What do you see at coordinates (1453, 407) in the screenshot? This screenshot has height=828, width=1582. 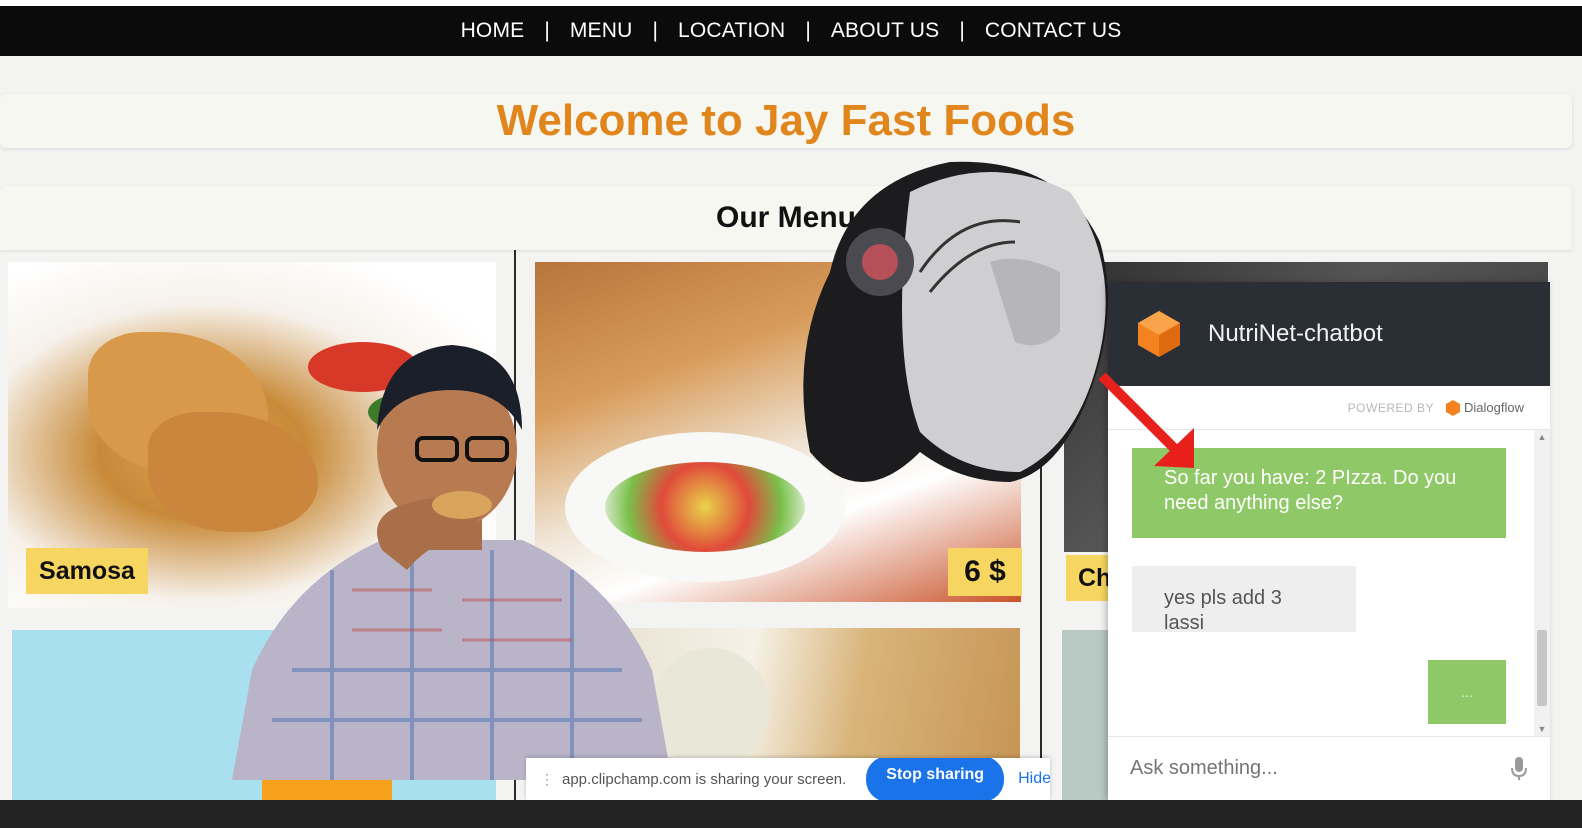 I see `dialogflow-logo-icon` at bounding box center [1453, 407].